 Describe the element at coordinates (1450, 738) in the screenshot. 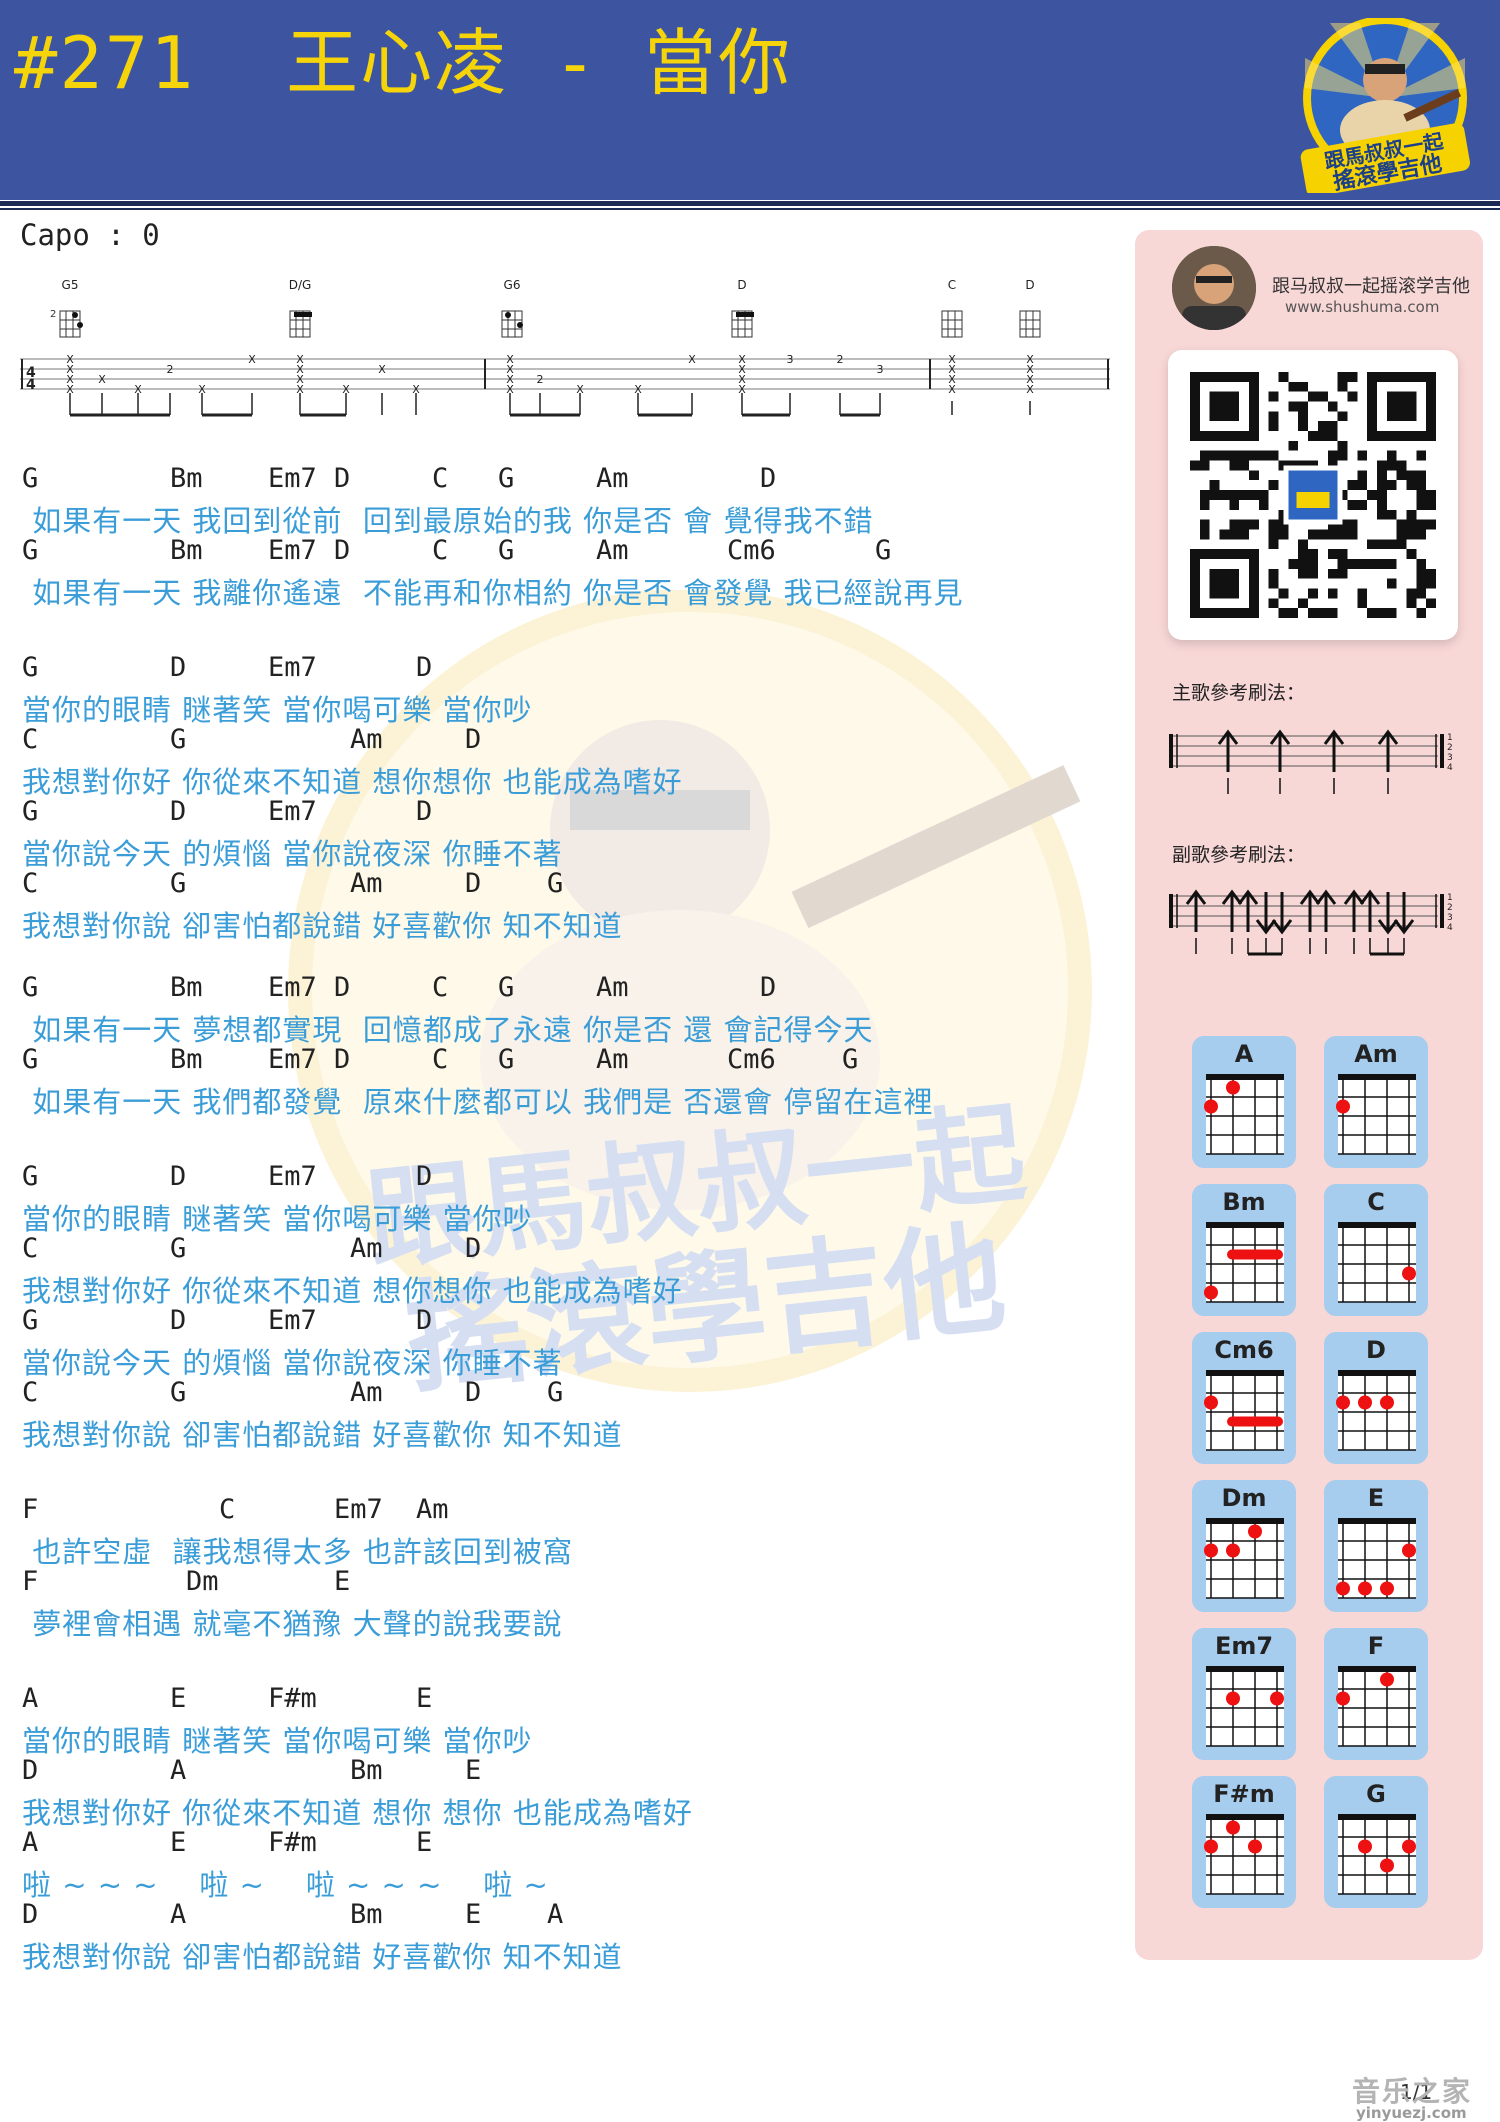

I see `string-number: 1` at that location.